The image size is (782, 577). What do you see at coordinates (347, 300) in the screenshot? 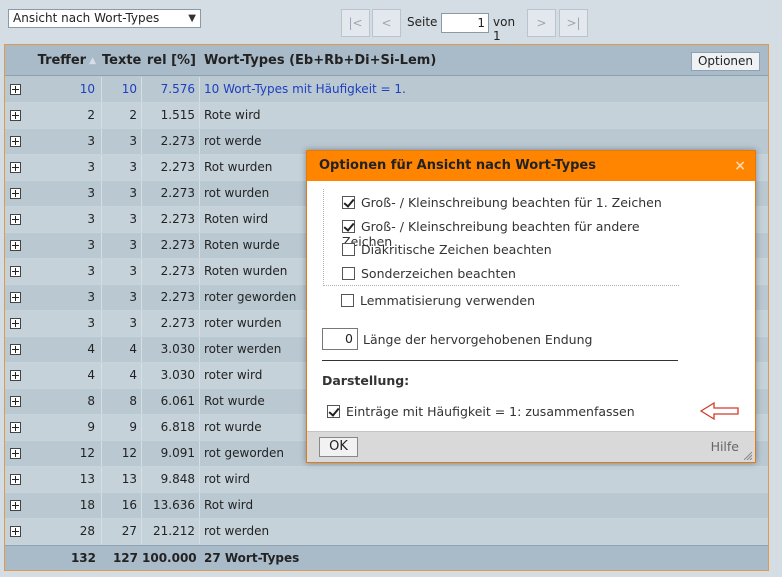
I see `checkbox-lemmatization` at bounding box center [347, 300].